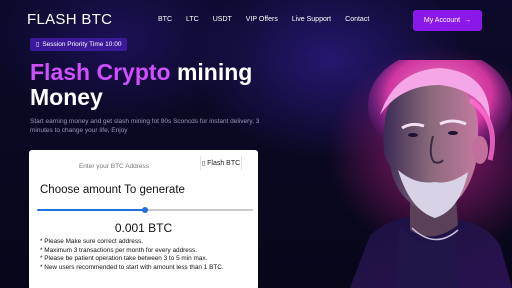 The image size is (512, 288). Describe the element at coordinates (100, 72) in the screenshot. I see `hero-title-accent: Flash Crypto` at that location.